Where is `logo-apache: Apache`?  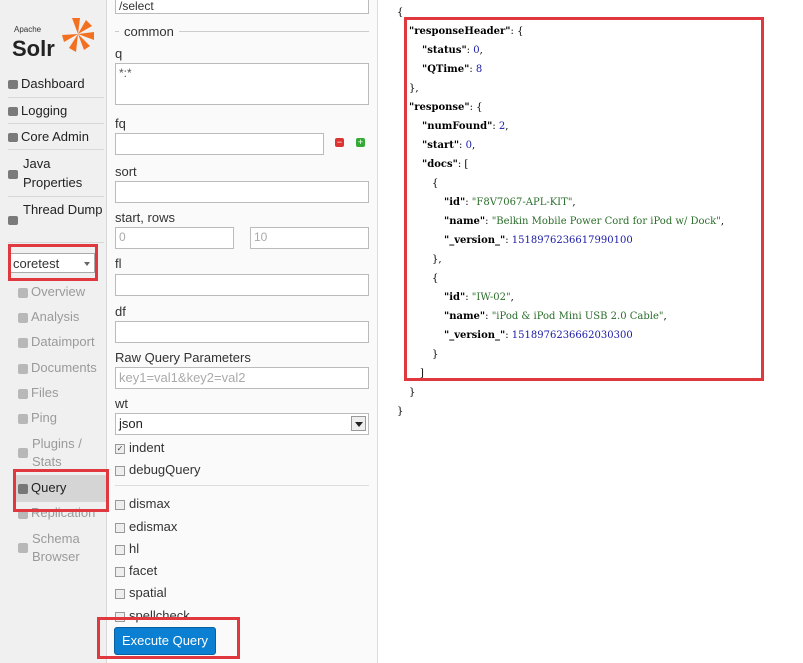 logo-apache: Apache is located at coordinates (28, 29).